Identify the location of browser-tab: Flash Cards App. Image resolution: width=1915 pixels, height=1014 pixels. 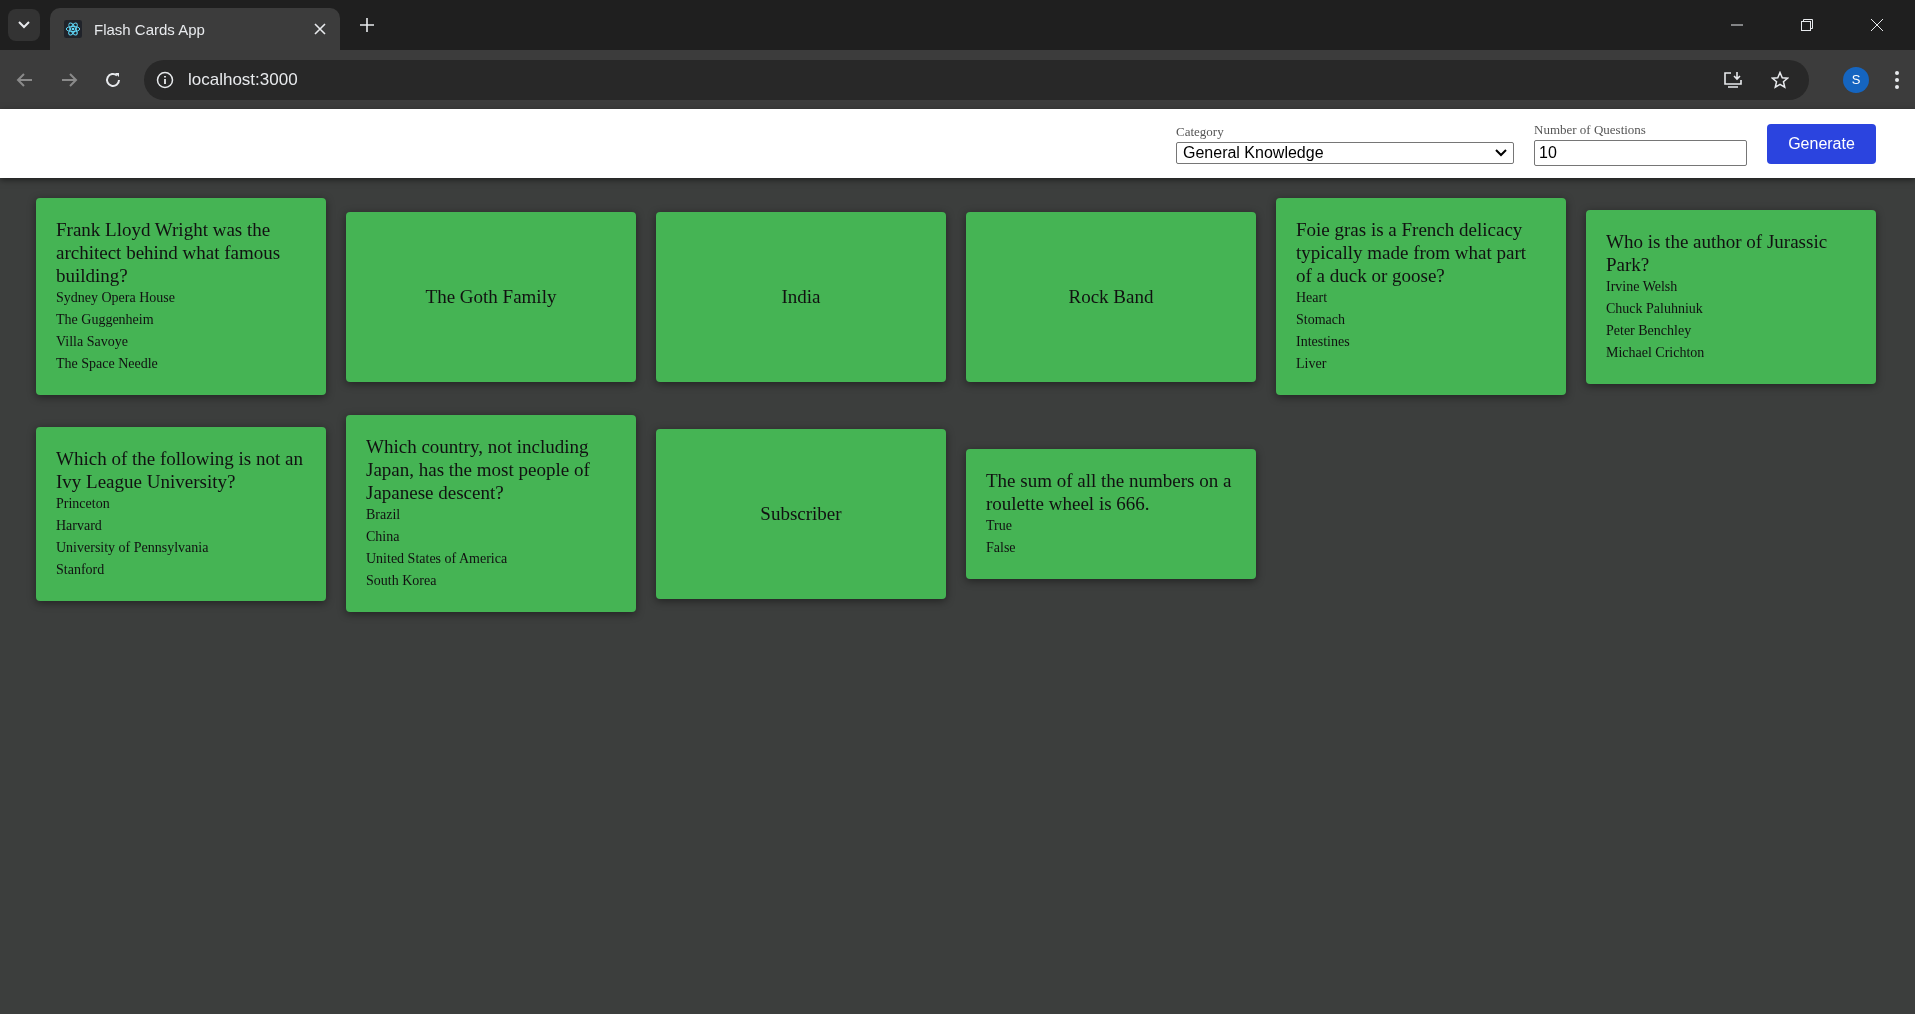
(195, 29).